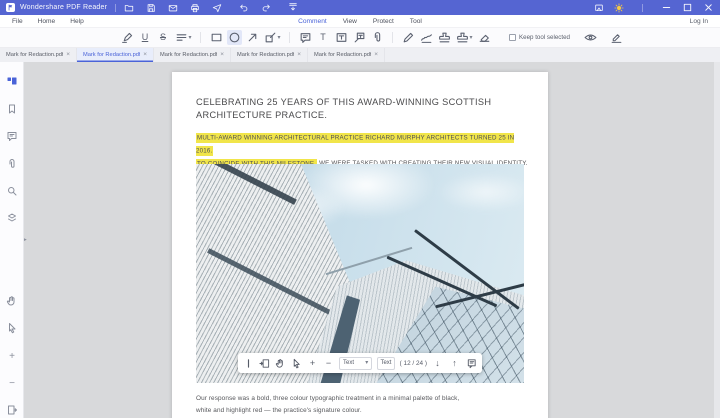 The width and height of the screenshot is (720, 418). Describe the element at coordinates (539, 37) in the screenshot. I see `keep-tool-option: Keep tool selected` at that location.